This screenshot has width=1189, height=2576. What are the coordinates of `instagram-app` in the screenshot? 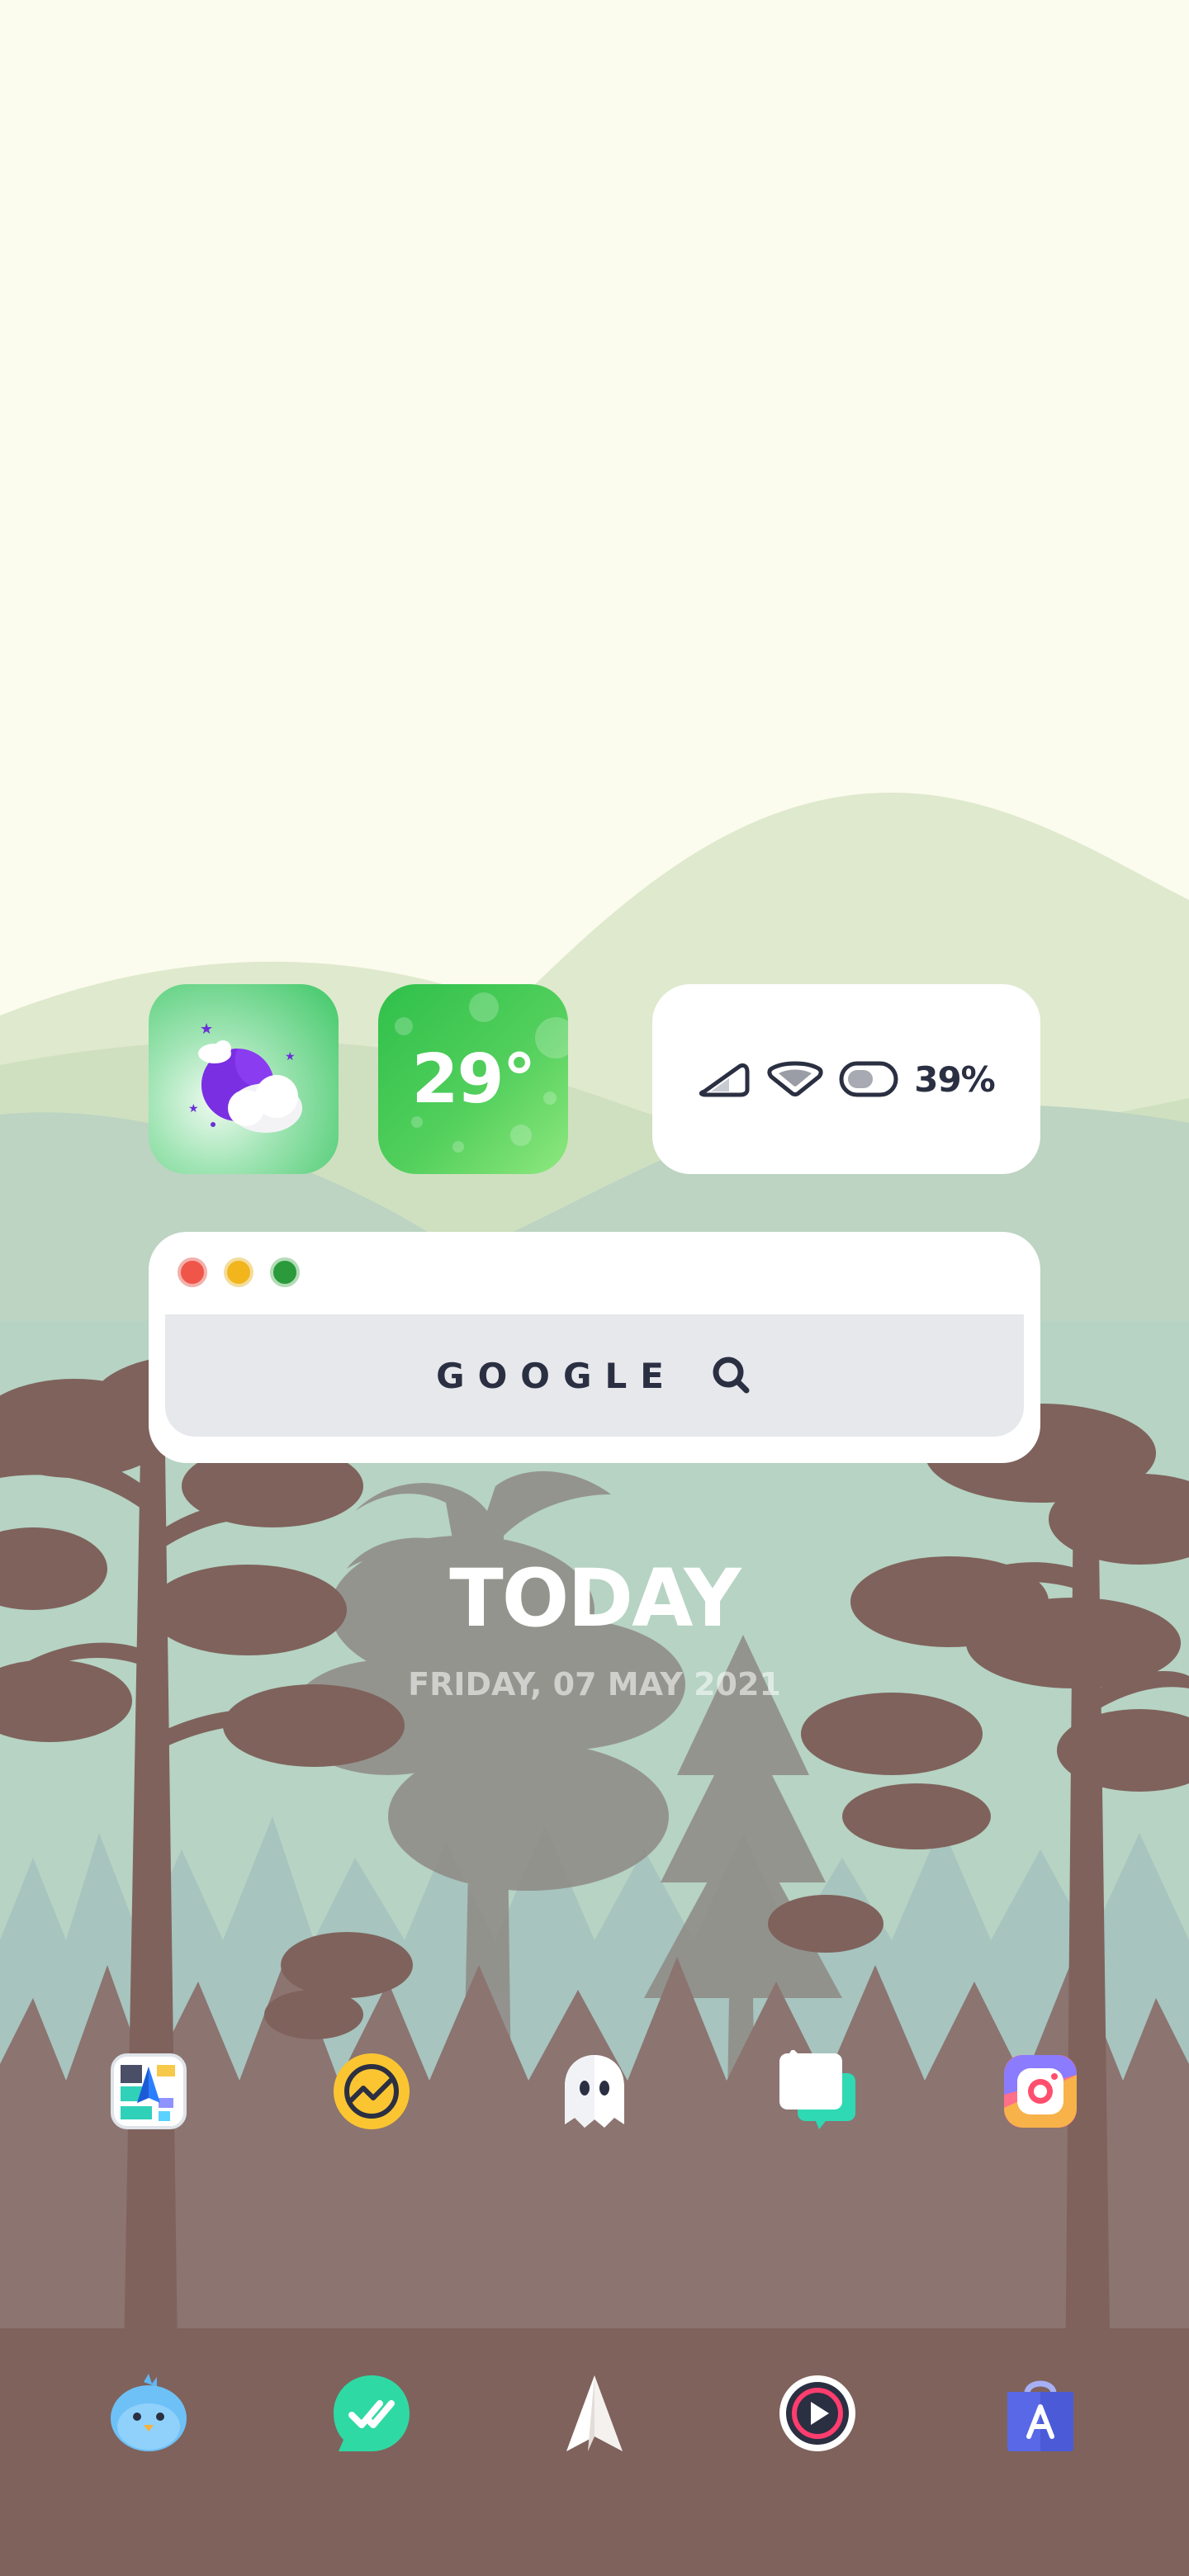 It's located at (1040, 2091).